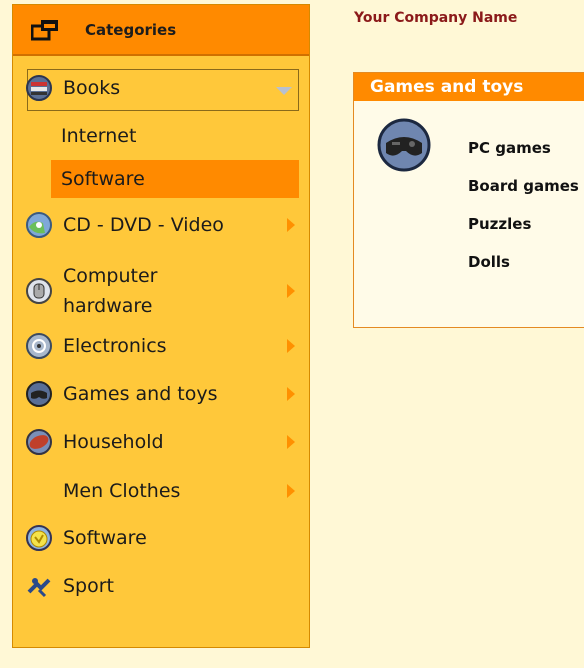 Image resolution: width=584 pixels, height=668 pixels. Describe the element at coordinates (523, 262) in the screenshot. I see `link-dolls: Dolls` at that location.